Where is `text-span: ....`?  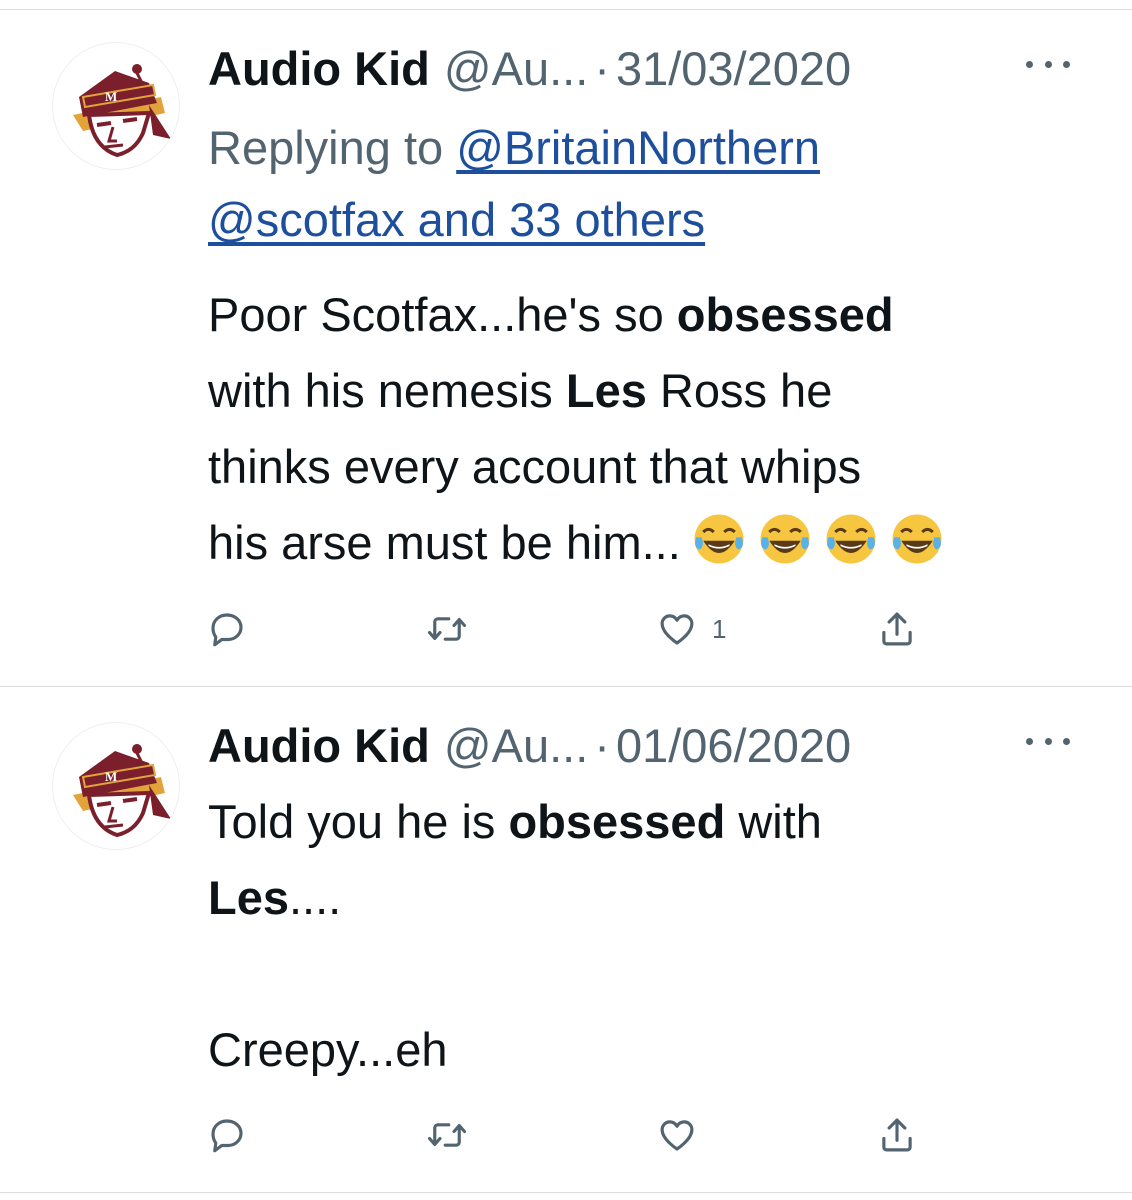 text-span: .... is located at coordinates (315, 897).